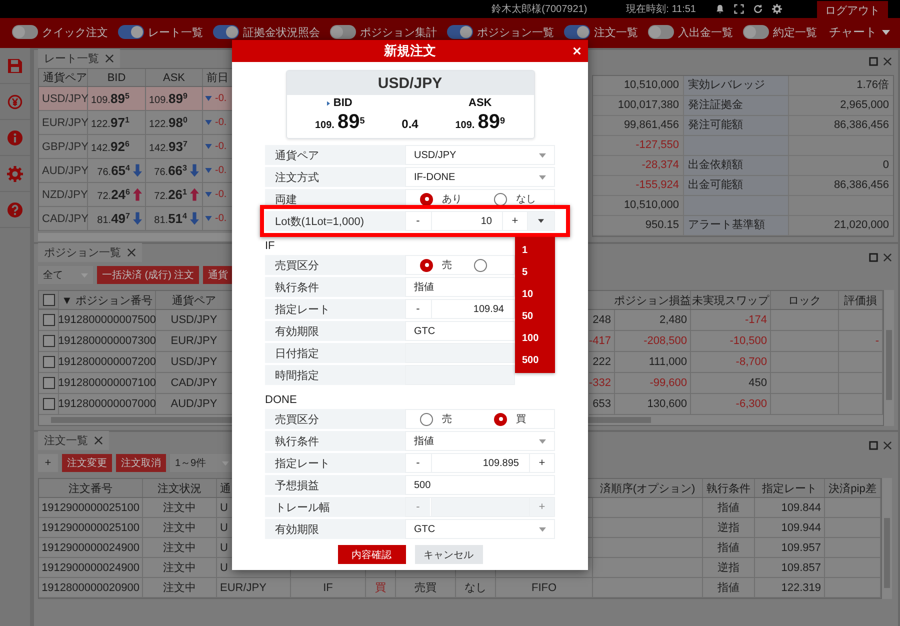 This screenshot has width=900, height=626. Describe the element at coordinates (476, 588) in the screenshot. I see `table-cell: なし` at that location.